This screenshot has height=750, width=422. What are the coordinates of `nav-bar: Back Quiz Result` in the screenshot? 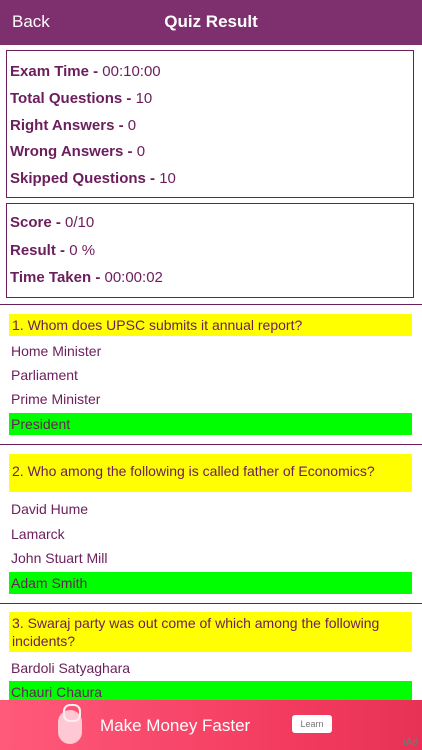 It's located at (211, 22).